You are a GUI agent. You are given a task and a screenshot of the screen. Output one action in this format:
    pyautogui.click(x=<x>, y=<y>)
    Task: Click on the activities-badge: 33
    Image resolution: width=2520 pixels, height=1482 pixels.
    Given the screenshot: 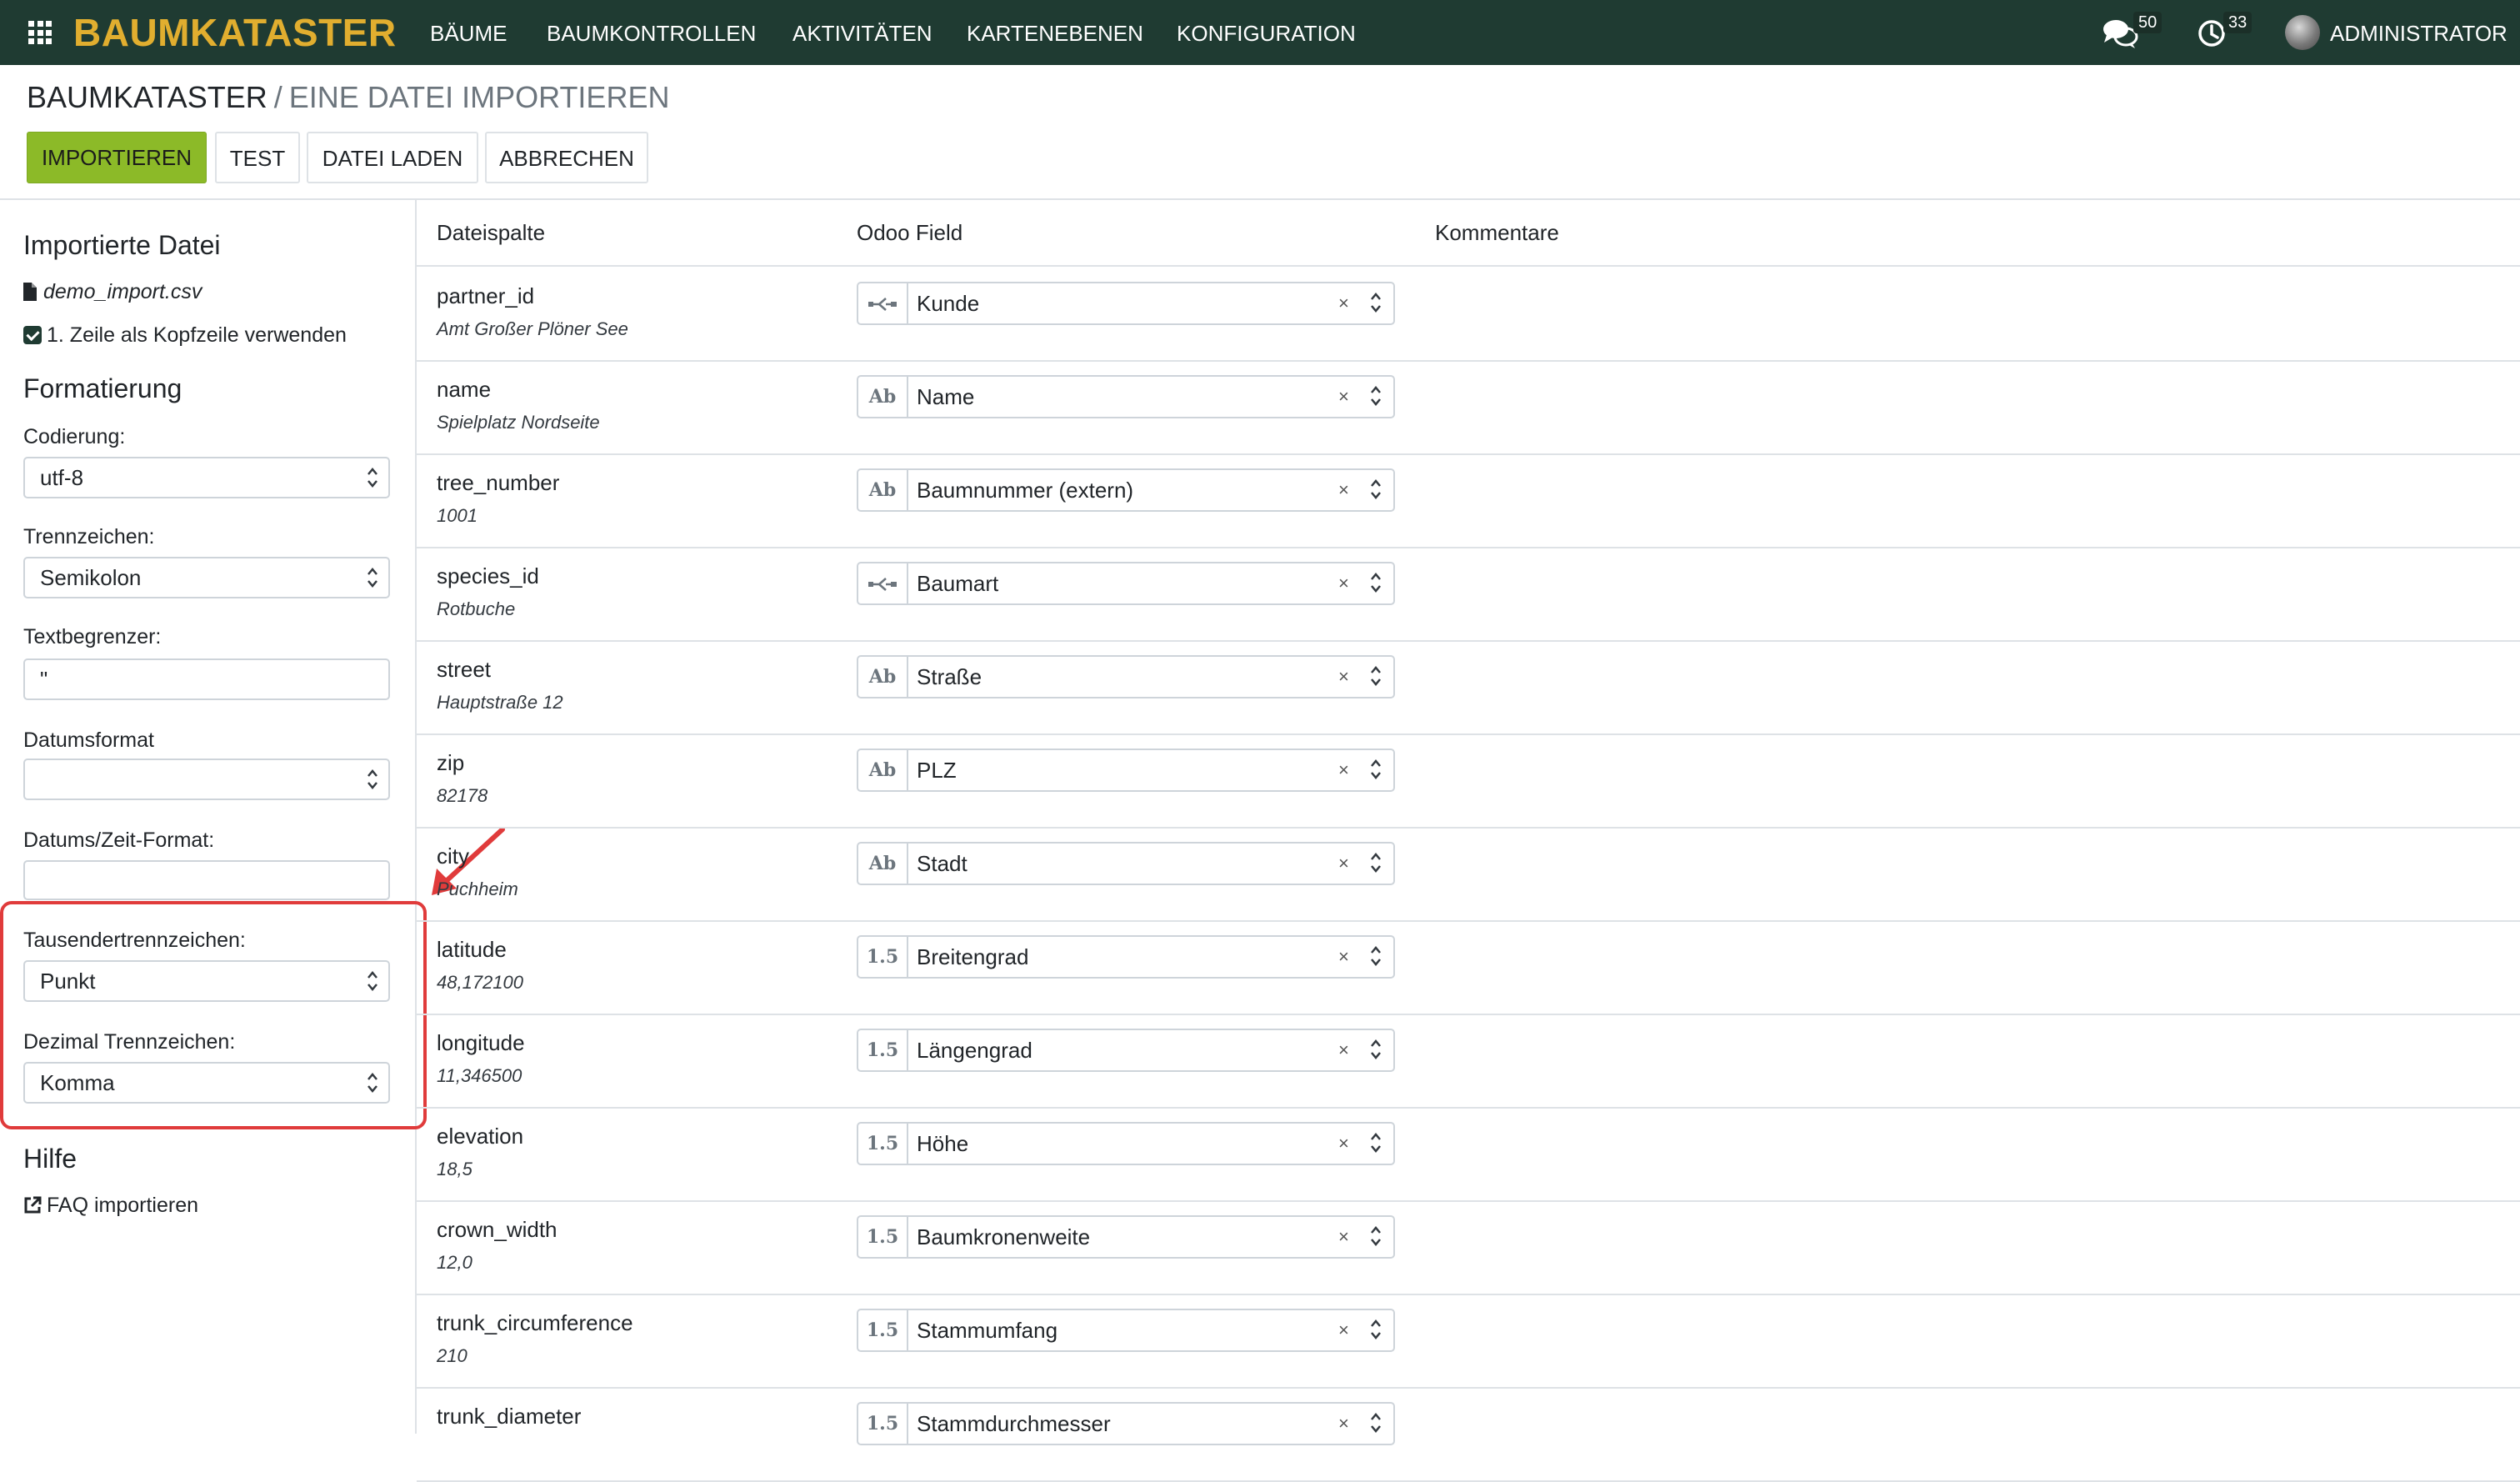 What is the action you would take?
    pyautogui.click(x=2237, y=23)
    